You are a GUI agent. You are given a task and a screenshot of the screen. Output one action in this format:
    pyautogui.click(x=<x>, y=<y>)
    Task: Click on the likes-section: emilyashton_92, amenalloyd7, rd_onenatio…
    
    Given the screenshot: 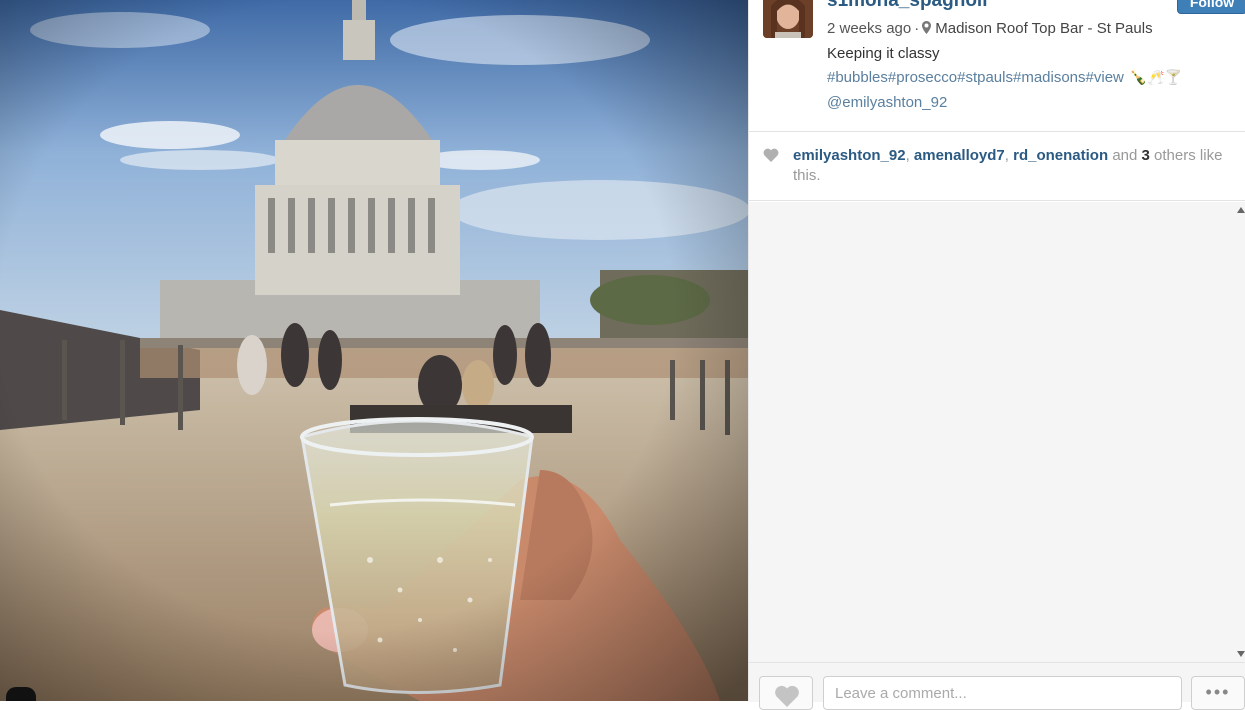 What is the action you would take?
    pyautogui.click(x=997, y=166)
    